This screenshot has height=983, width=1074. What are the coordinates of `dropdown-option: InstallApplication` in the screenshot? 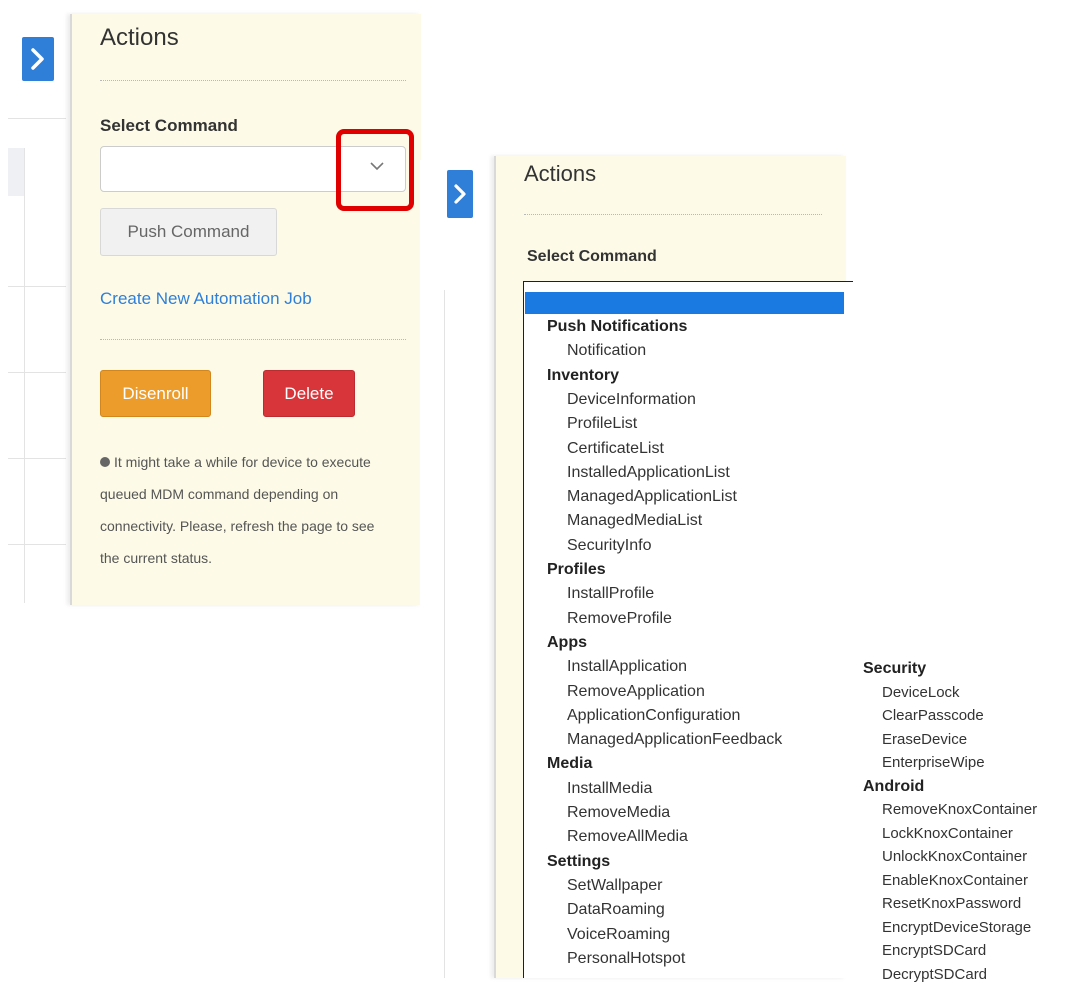 It's located at (627, 667).